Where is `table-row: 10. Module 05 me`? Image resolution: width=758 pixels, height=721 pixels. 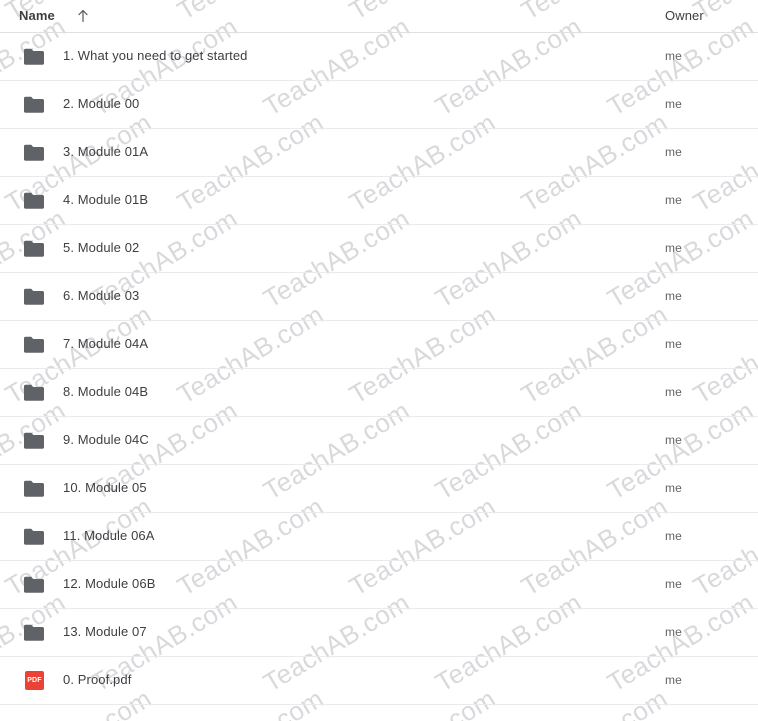
table-row: 10. Module 05 me is located at coordinates (379, 489).